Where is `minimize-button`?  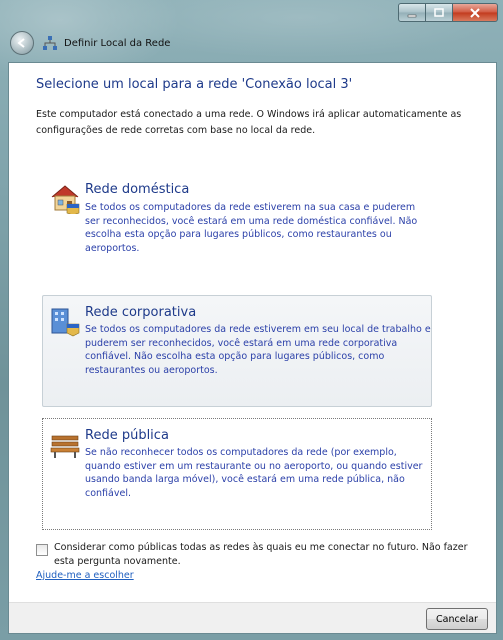
minimize-button is located at coordinates (412, 12).